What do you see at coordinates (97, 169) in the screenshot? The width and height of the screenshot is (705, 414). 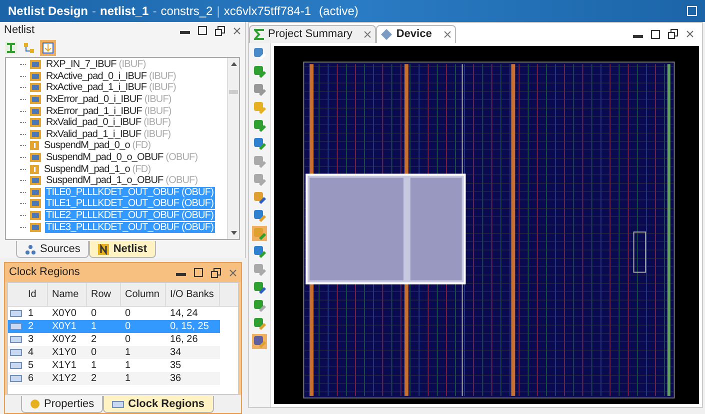 I see `tree-item: SuspendM_pad_1_o (FD)` at bounding box center [97, 169].